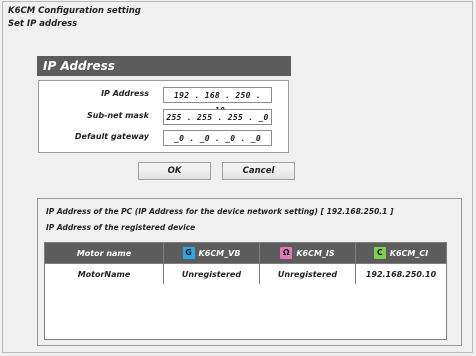 This screenshot has height=356, width=476. Describe the element at coordinates (211, 274) in the screenshot. I see `k6cm-vb-cell: Unregistered` at that location.